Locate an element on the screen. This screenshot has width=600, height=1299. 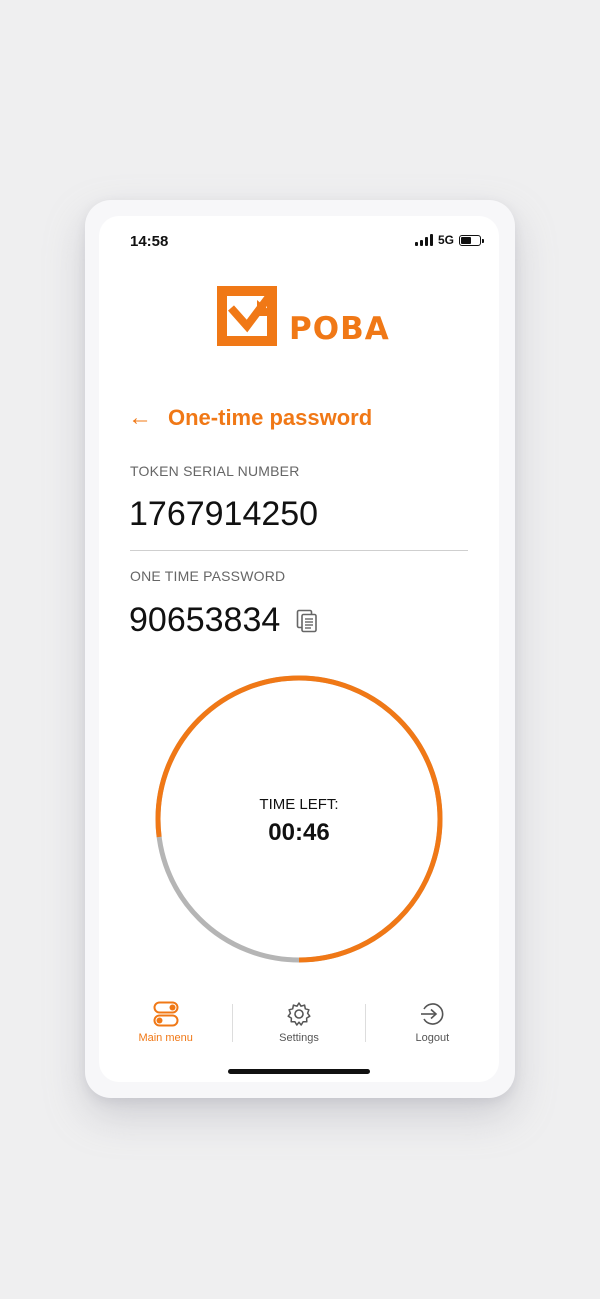
otp-row: 90653834 is located at coordinates (223, 620).